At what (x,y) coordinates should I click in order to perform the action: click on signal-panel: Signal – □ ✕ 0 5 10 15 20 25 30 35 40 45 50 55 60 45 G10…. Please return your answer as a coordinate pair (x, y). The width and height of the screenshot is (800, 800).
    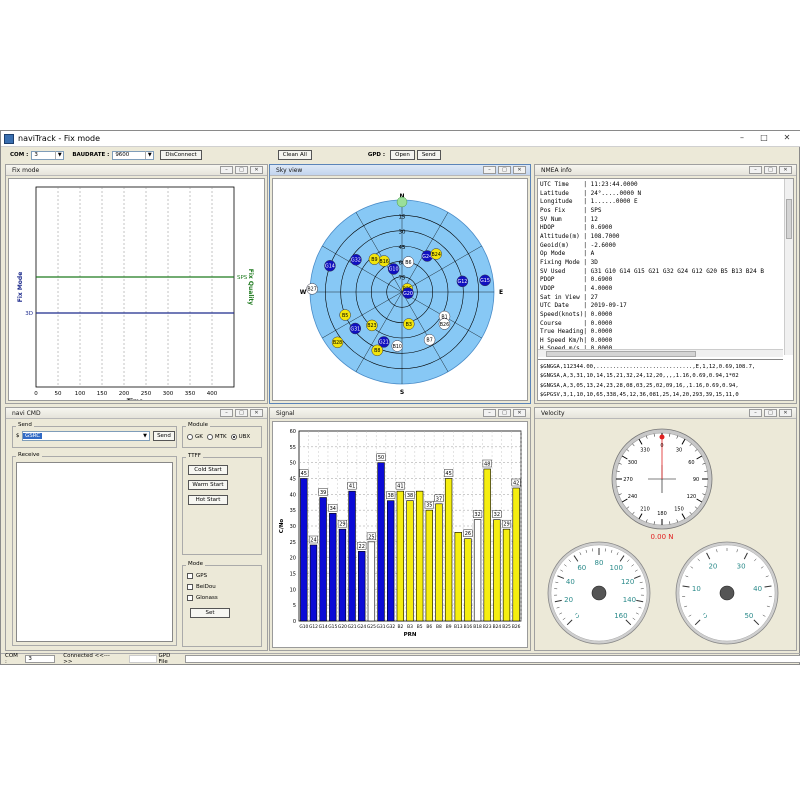
    Looking at the image, I should click on (400, 529).